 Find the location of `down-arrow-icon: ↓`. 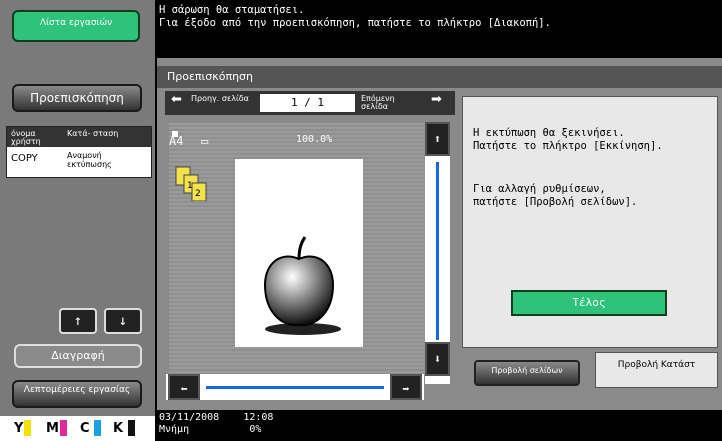

down-arrow-icon: ↓ is located at coordinates (123, 321).